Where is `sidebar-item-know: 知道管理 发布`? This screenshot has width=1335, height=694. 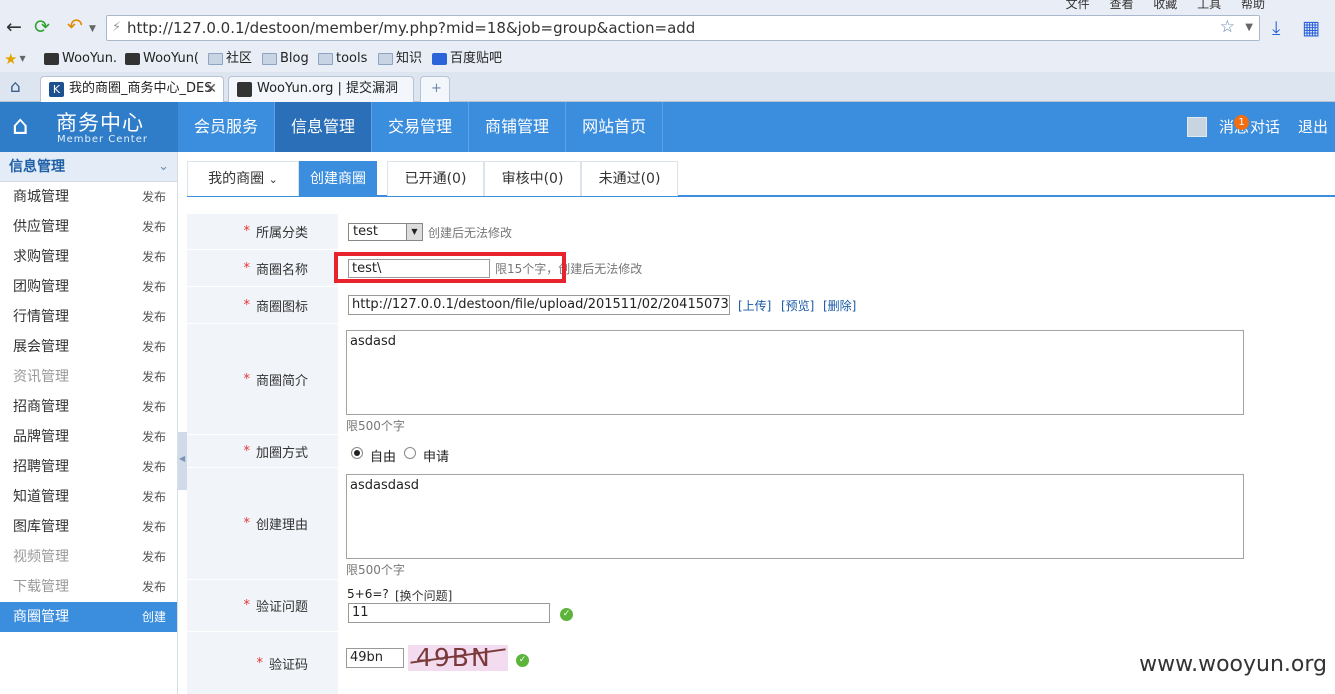
sidebar-item-know: 知道管理 发布 is located at coordinates (88, 497).